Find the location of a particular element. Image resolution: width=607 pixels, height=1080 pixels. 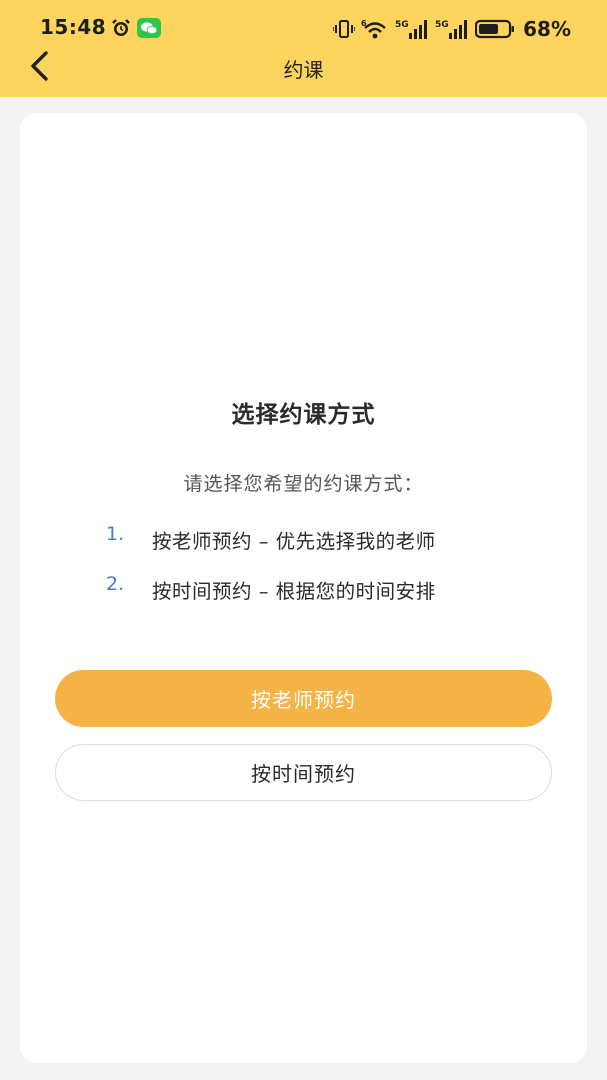

page-title: 约课 is located at coordinates (303, 70).